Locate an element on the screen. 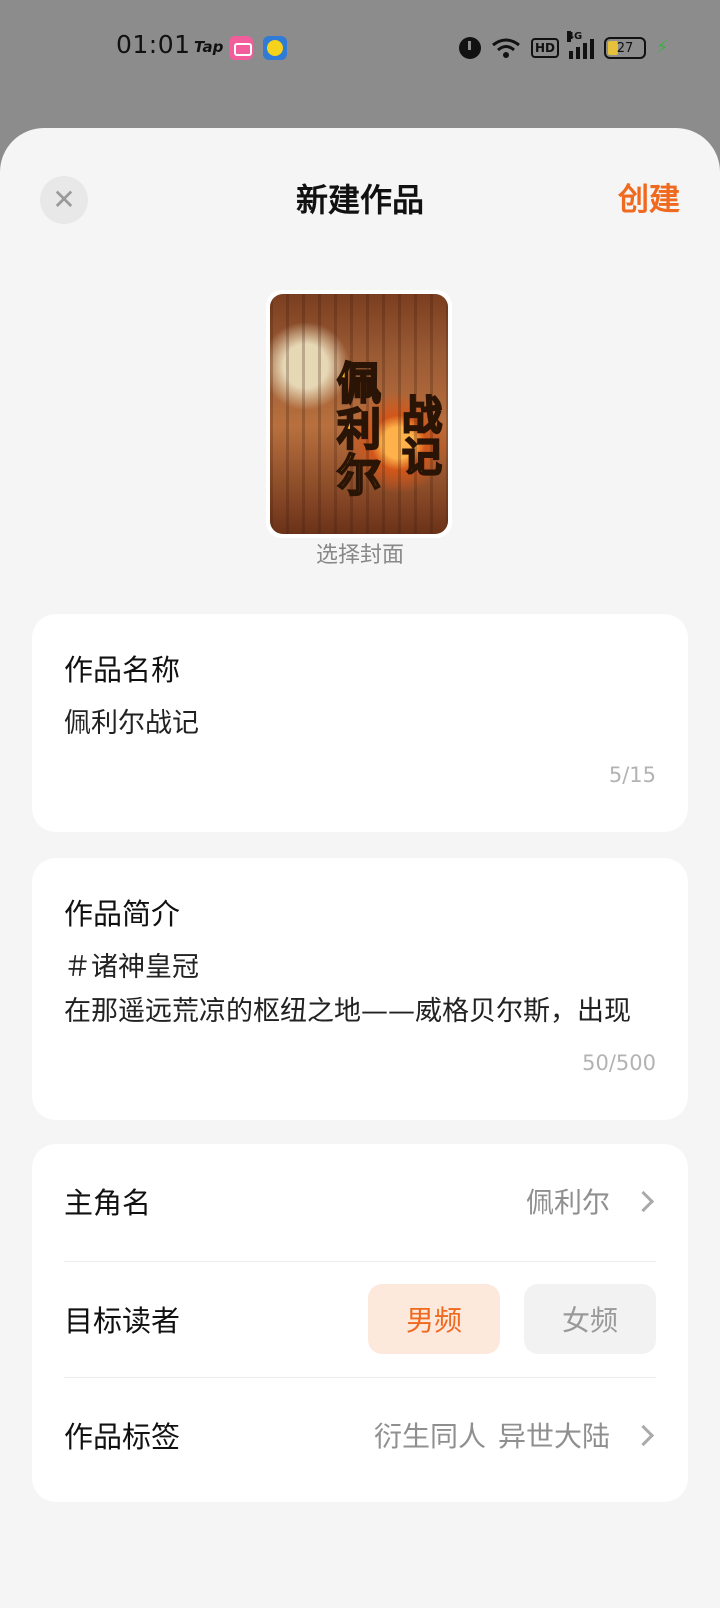  protagonist-row: 主角名 佩利尔 is located at coordinates (360, 1201).